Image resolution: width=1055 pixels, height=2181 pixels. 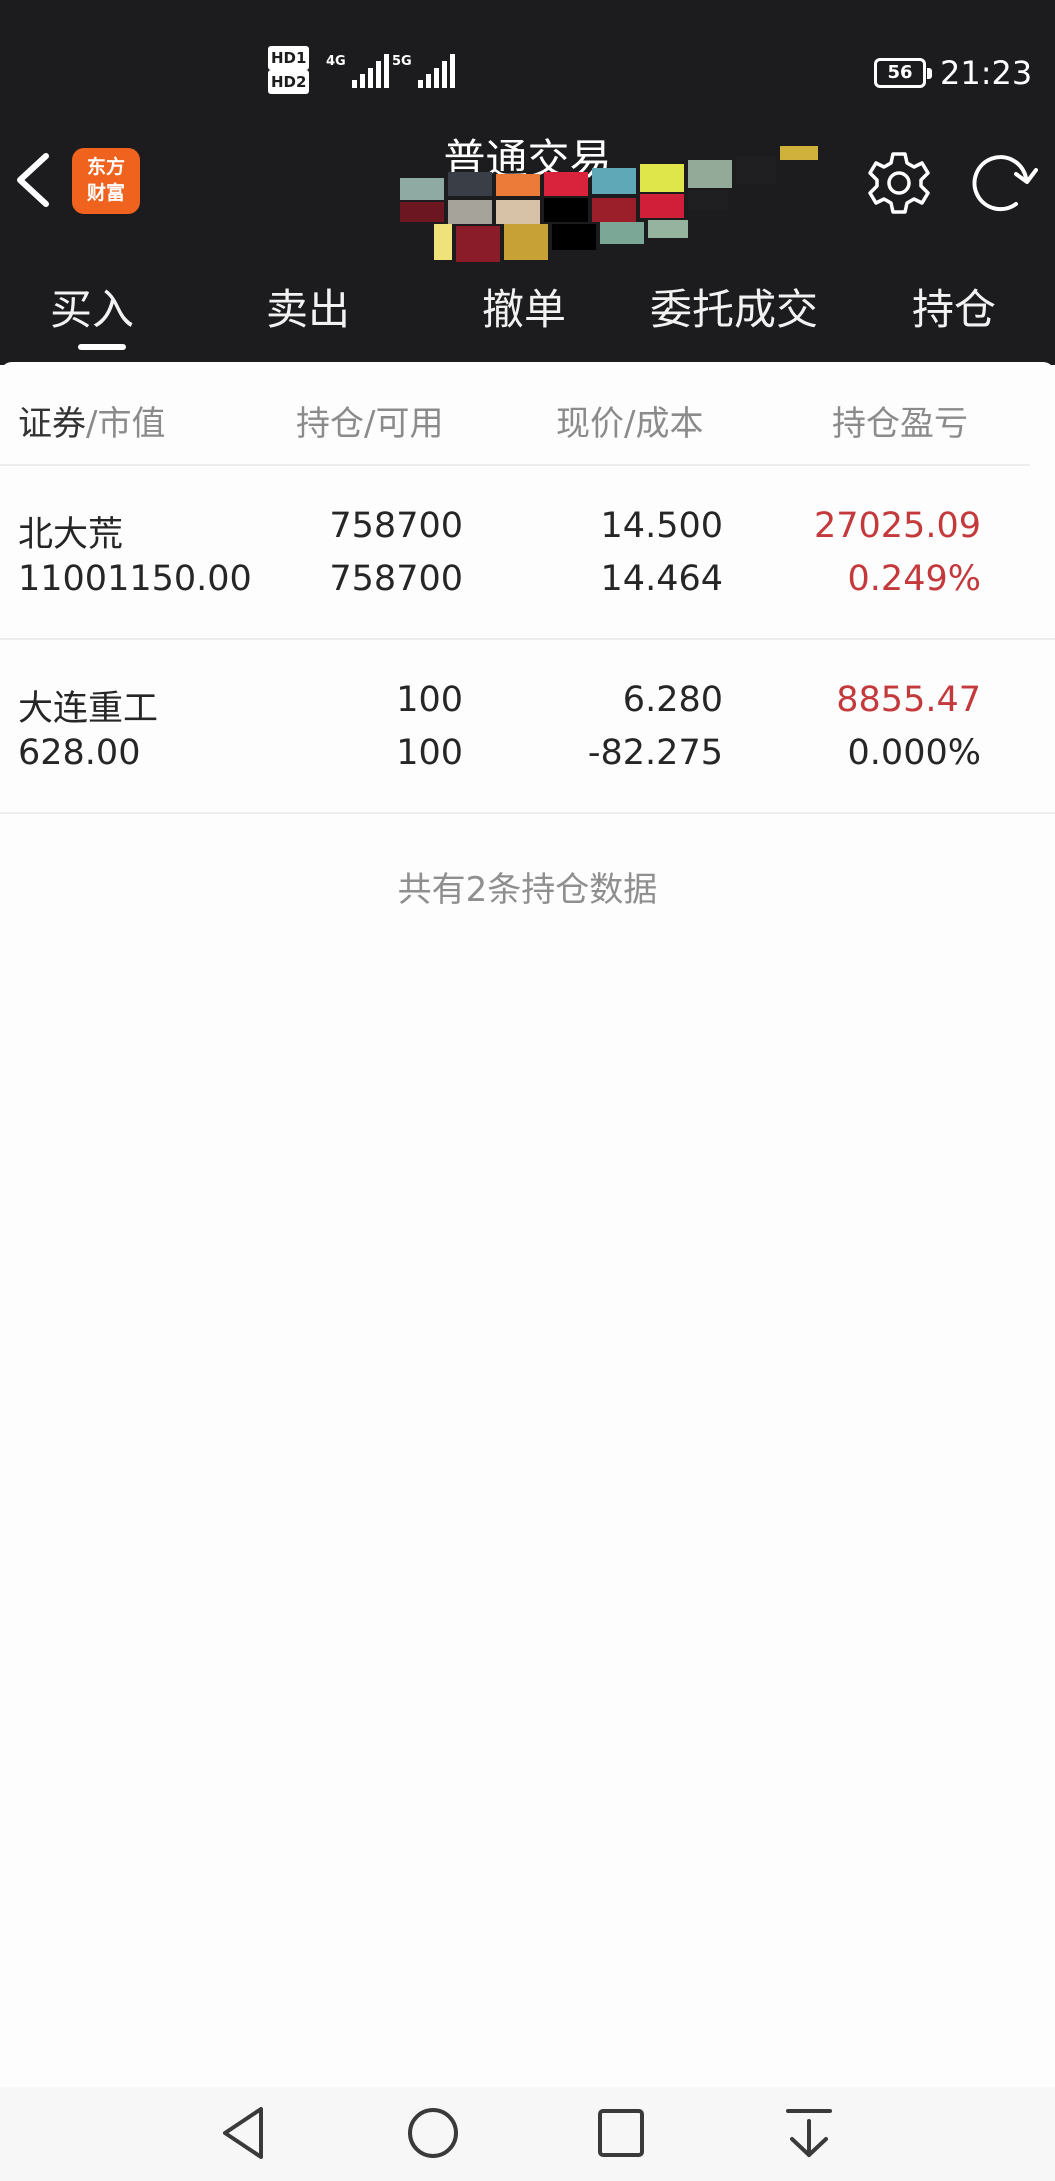 I want to click on market-value: 11001150.00, so click(x=135, y=579).